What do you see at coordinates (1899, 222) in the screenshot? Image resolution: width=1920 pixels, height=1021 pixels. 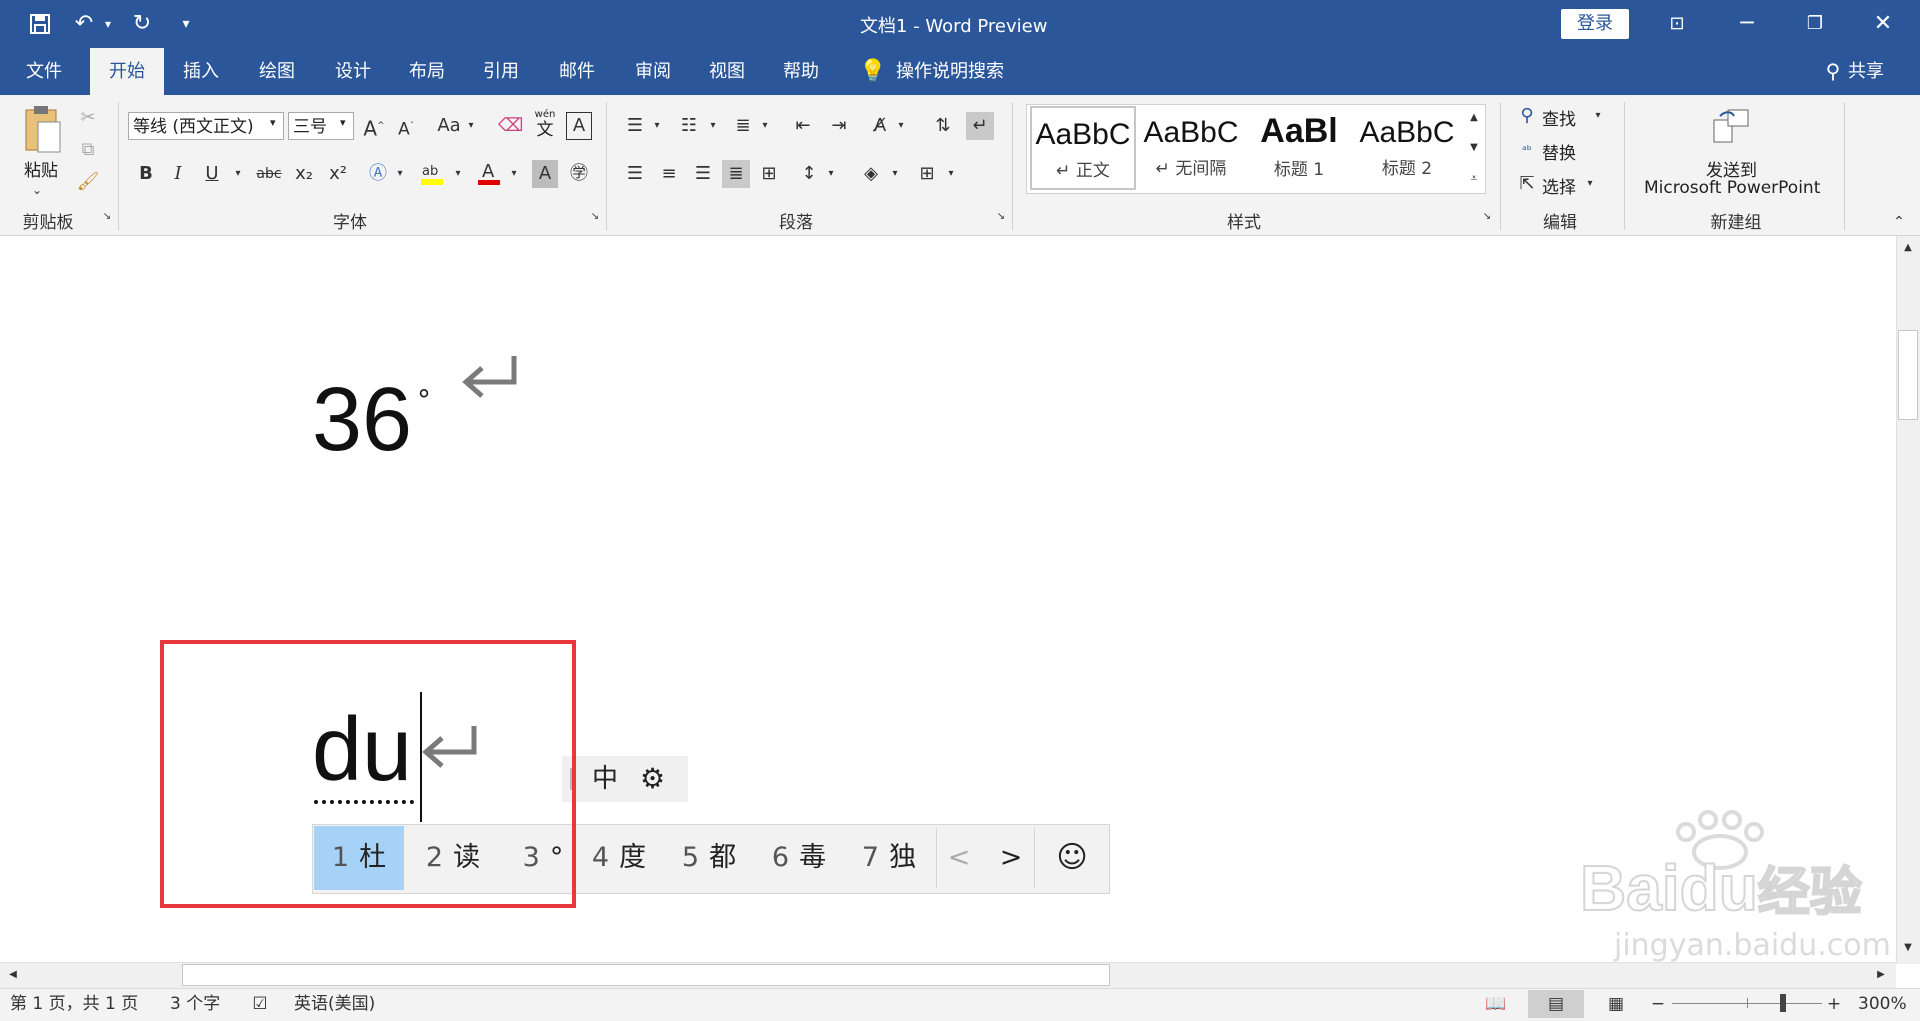 I see `collapse-ribbon-icon: ⌃` at bounding box center [1899, 222].